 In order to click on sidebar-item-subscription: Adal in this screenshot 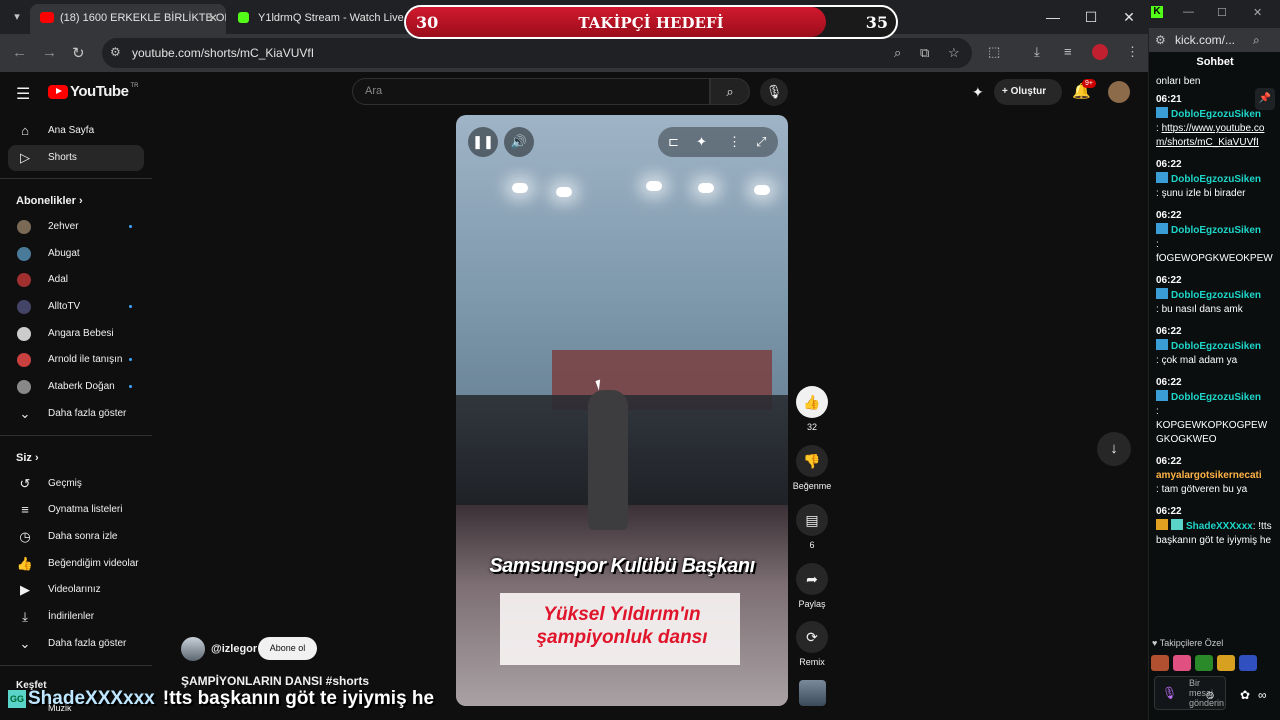, I will do `click(76, 280)`.